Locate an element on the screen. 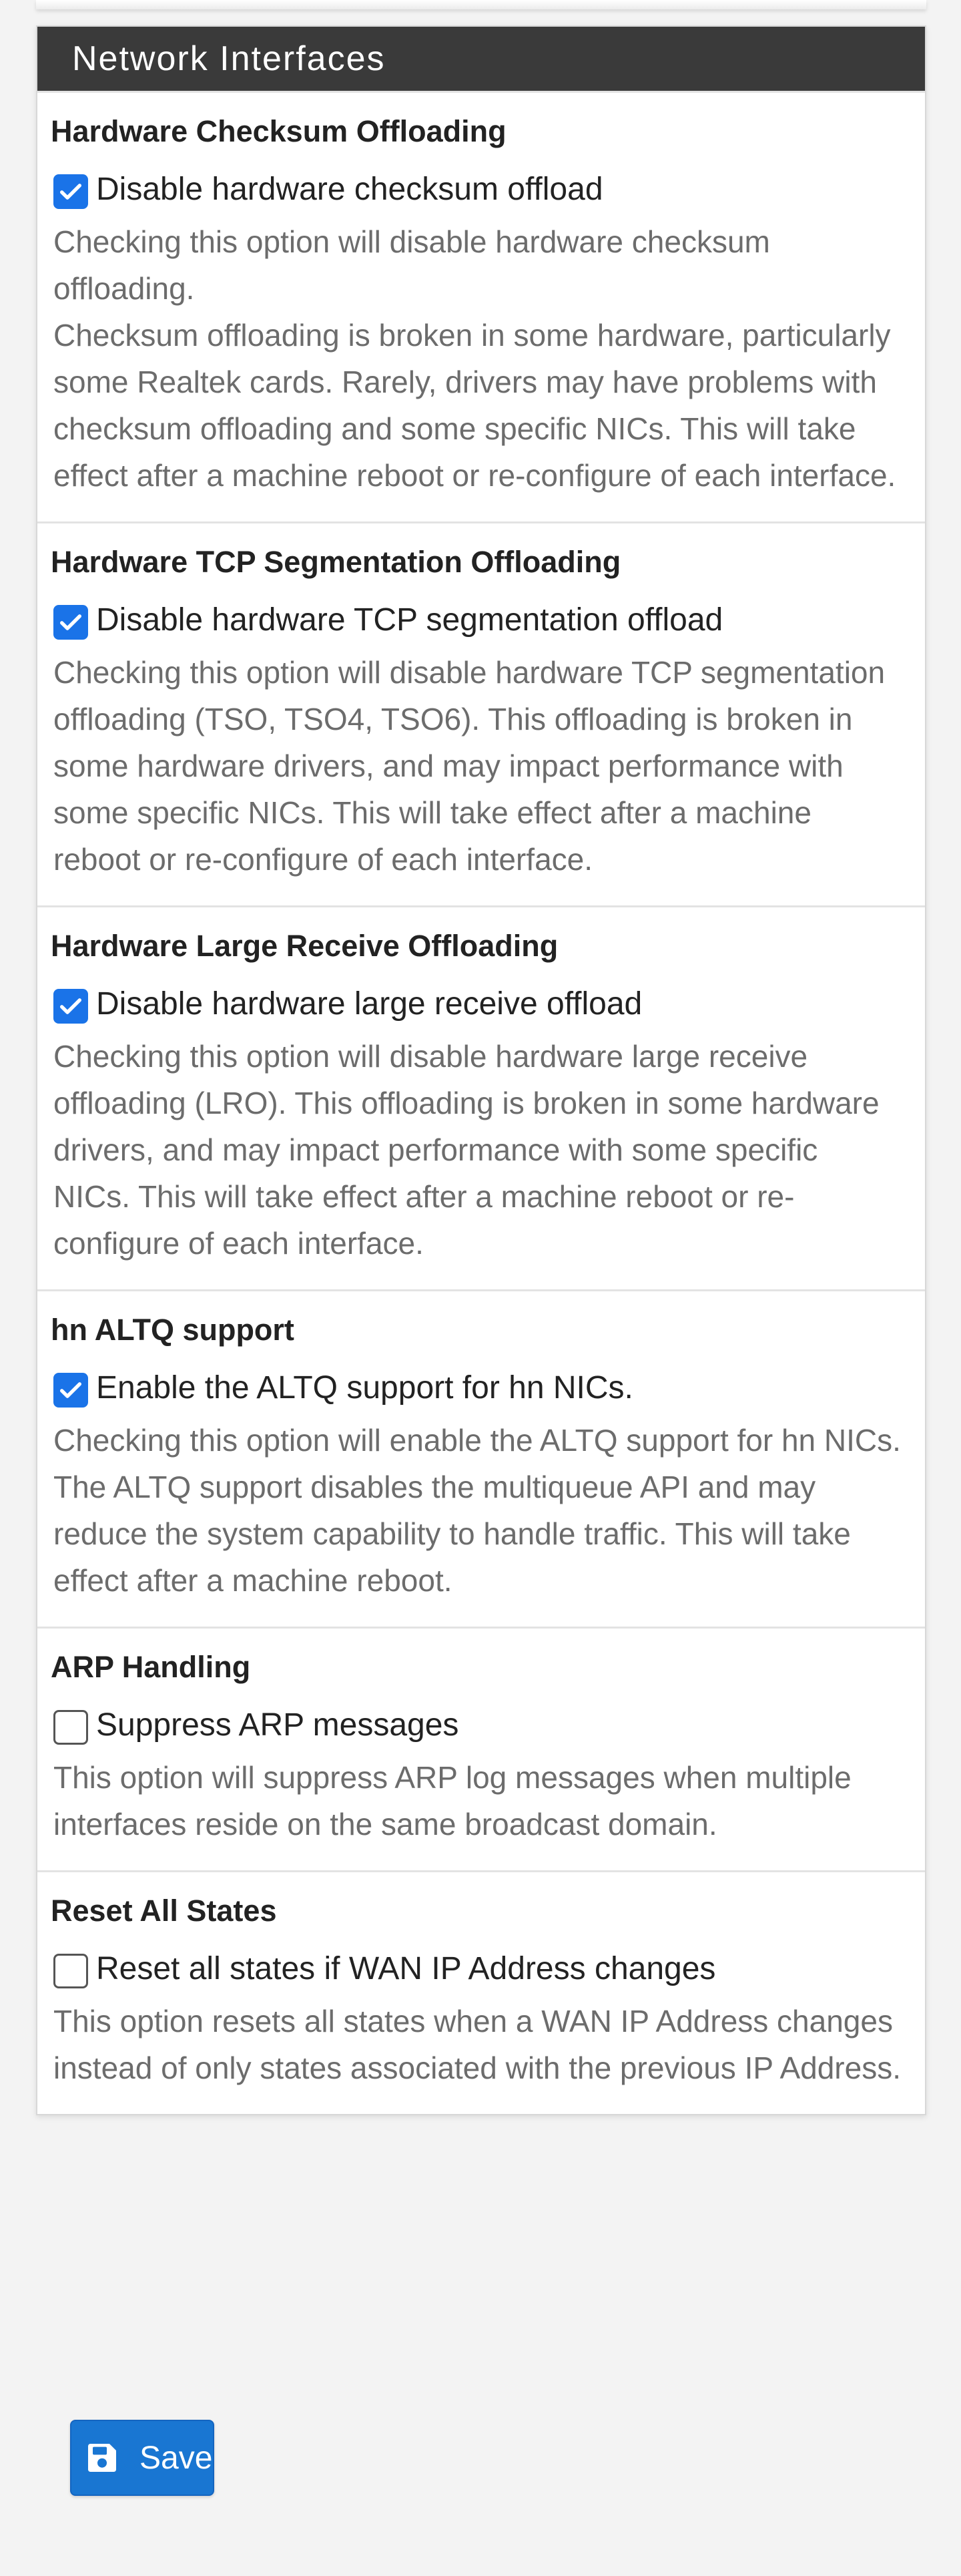  lro-offload-checkbox-row: Disable hardware large receive offload is located at coordinates (481, 1004).